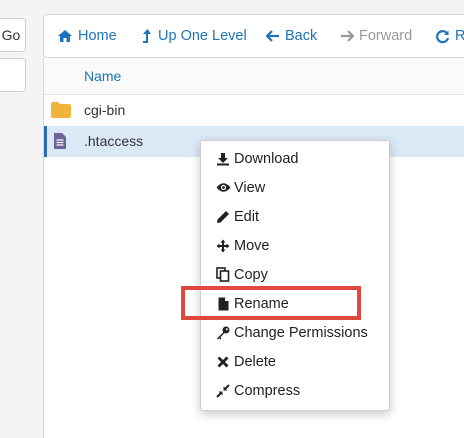 Image resolution: width=464 pixels, height=438 pixels. I want to click on pencil-icon, so click(223, 217).